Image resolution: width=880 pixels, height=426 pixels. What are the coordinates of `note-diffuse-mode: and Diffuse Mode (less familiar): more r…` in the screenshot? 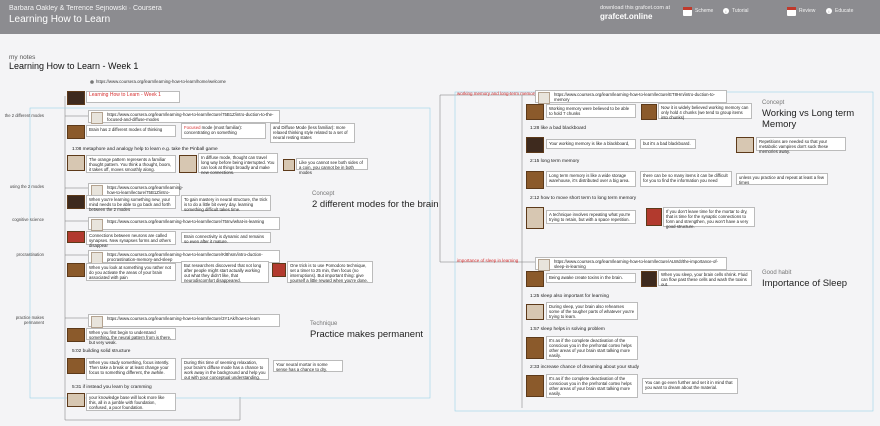 It's located at (312, 133).